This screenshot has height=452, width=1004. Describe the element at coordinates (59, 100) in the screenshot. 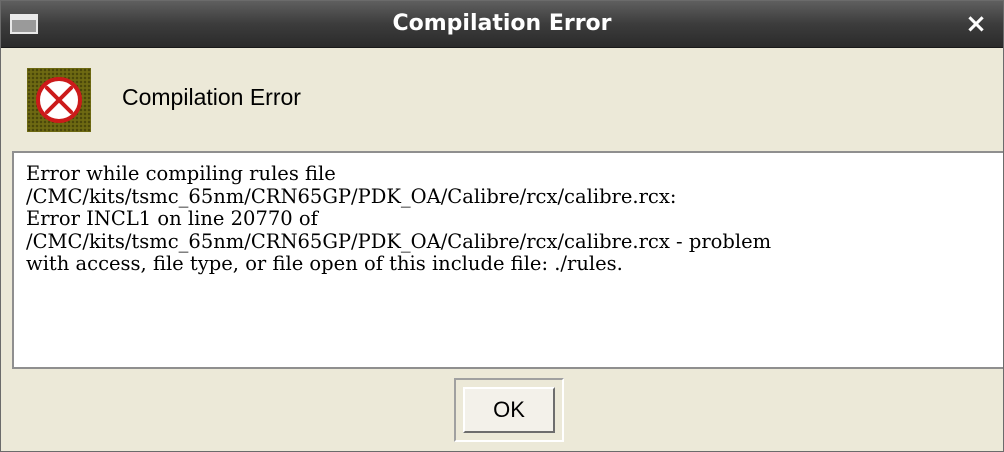

I see `error-icon` at that location.